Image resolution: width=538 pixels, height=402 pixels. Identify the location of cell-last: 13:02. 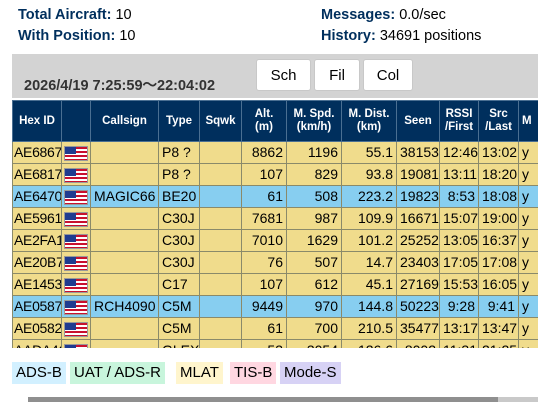
(498, 152).